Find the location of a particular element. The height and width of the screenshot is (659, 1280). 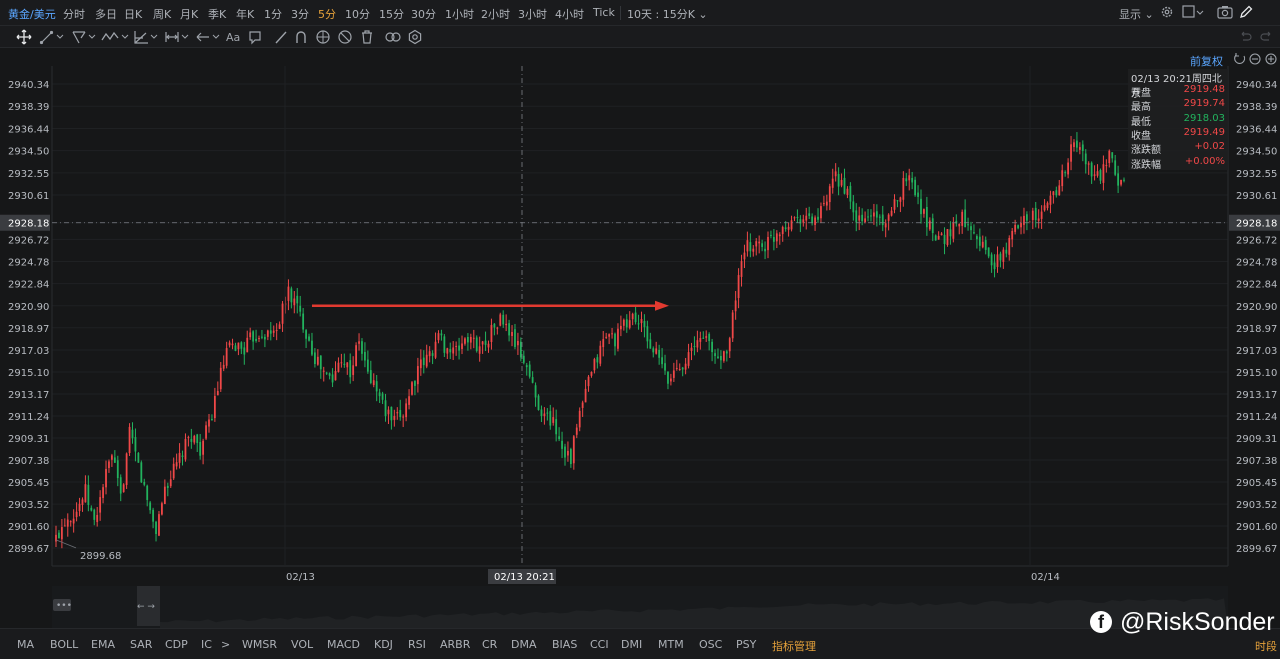

indicator-2: EMA is located at coordinates (103, 644).